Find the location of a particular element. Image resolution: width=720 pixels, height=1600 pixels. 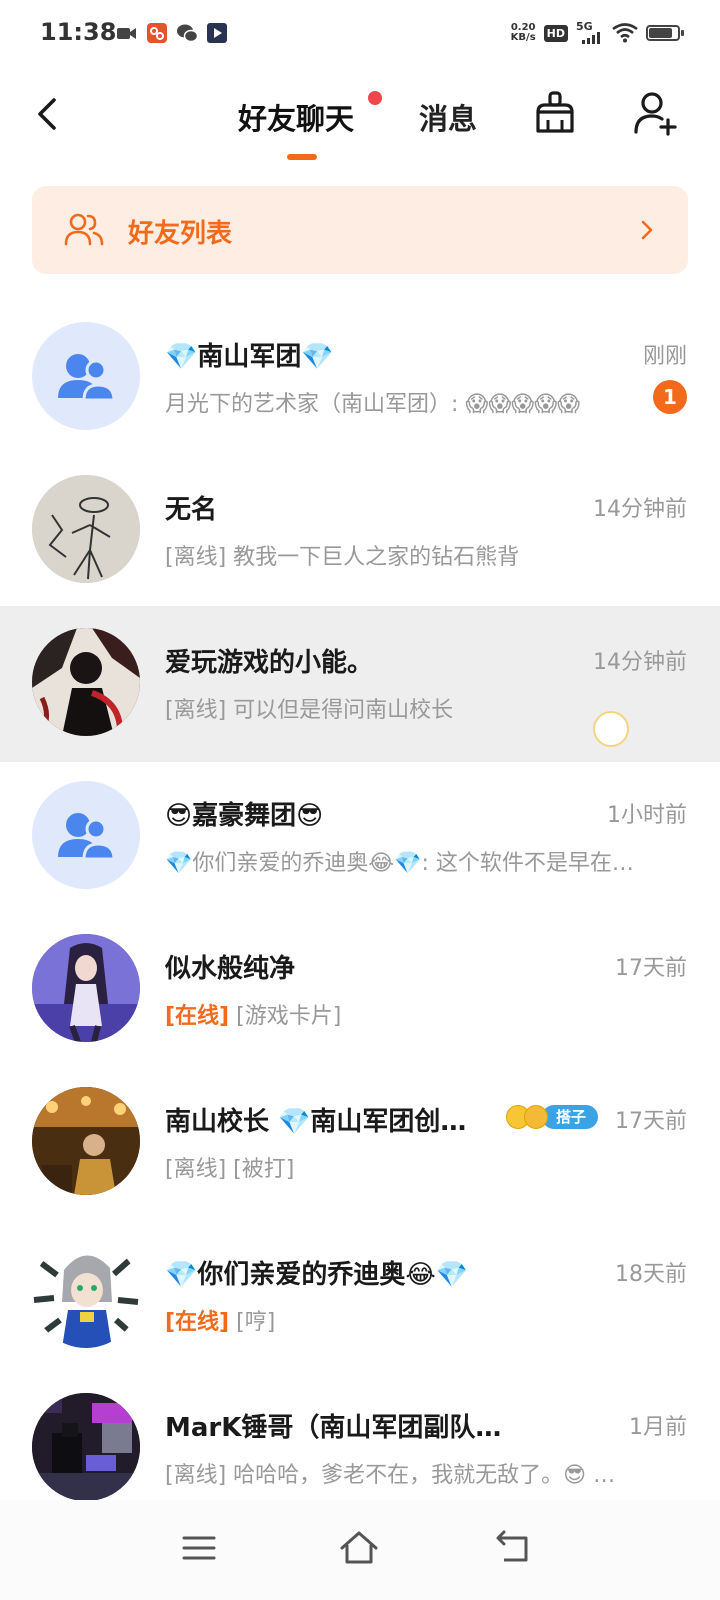

anime-gray-avatar-image is located at coordinates (86, 1294).